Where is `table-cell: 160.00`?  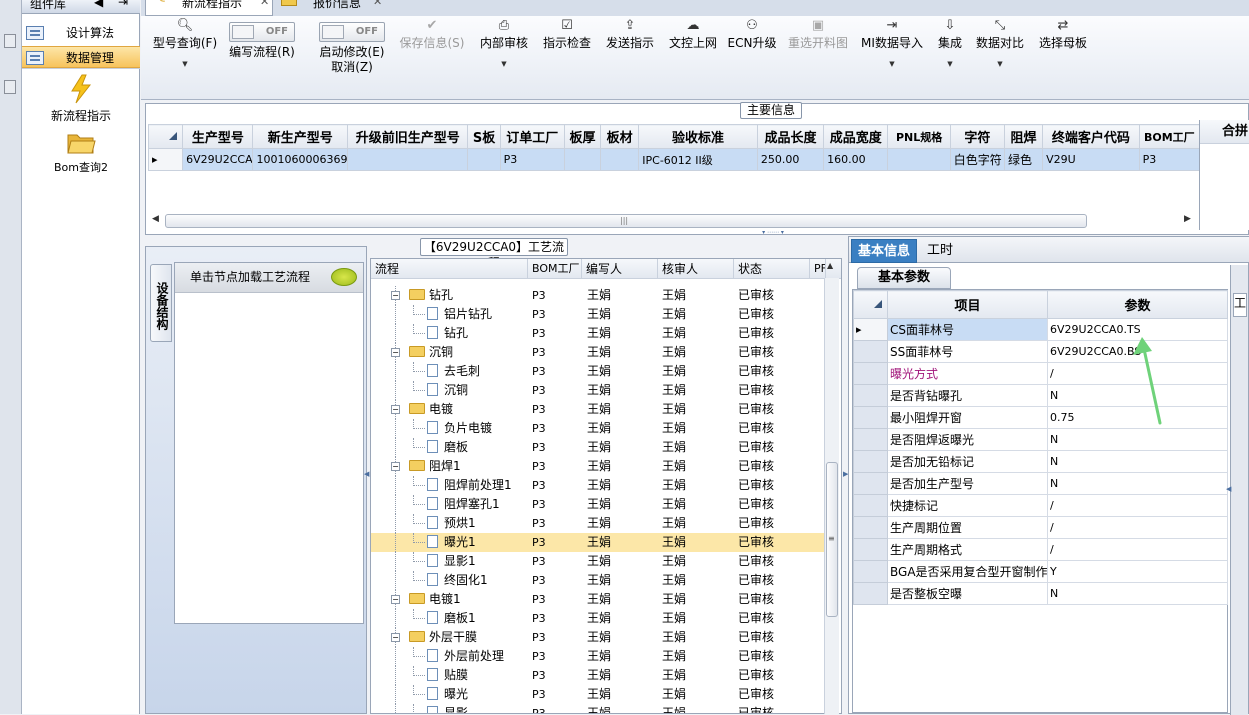
table-cell: 160.00 is located at coordinates (856, 159).